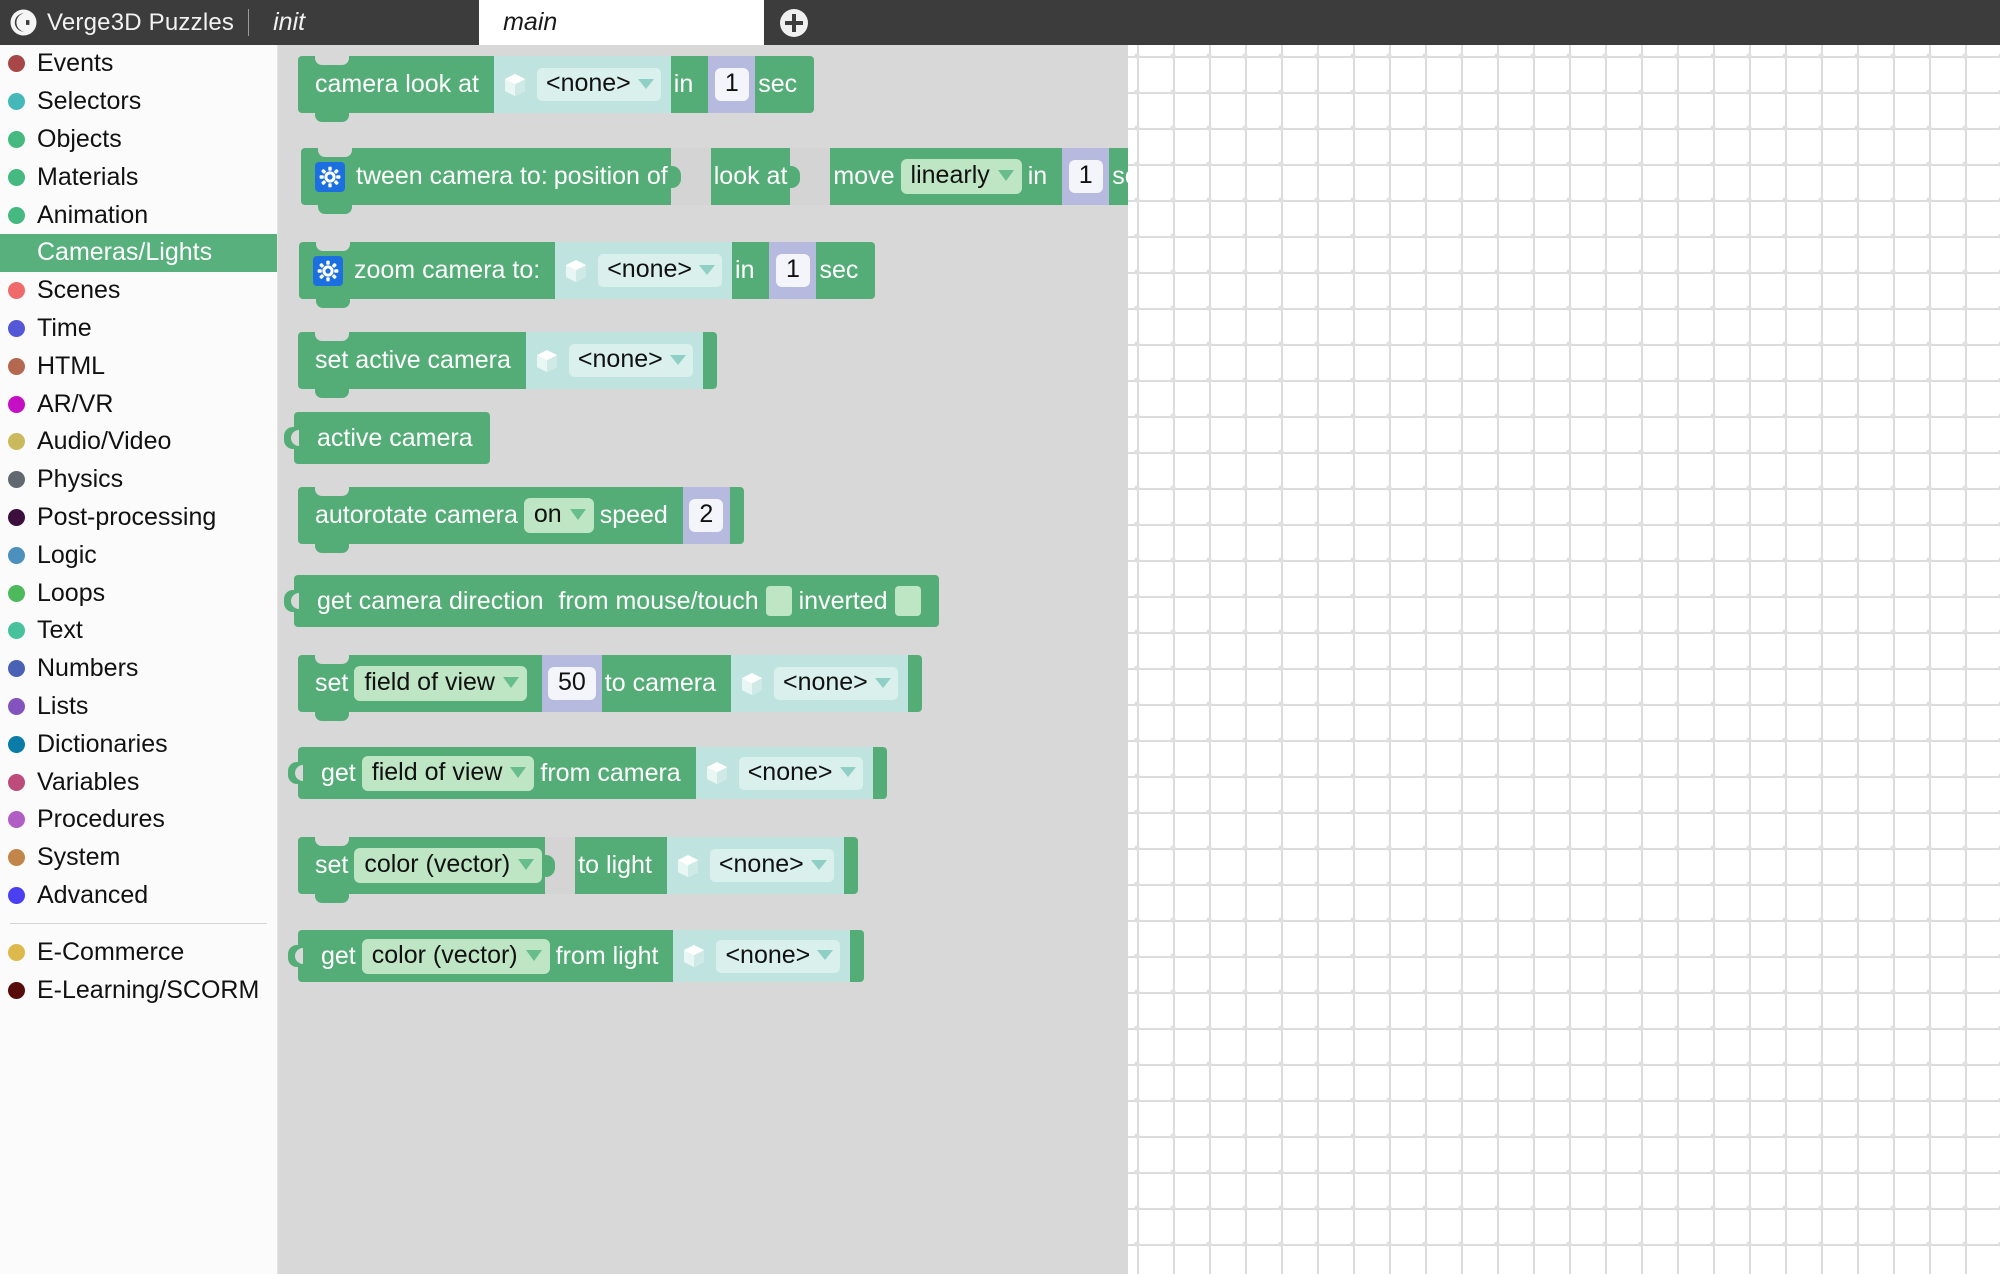  What do you see at coordinates (364, 22) in the screenshot?
I see `tab-init: init` at bounding box center [364, 22].